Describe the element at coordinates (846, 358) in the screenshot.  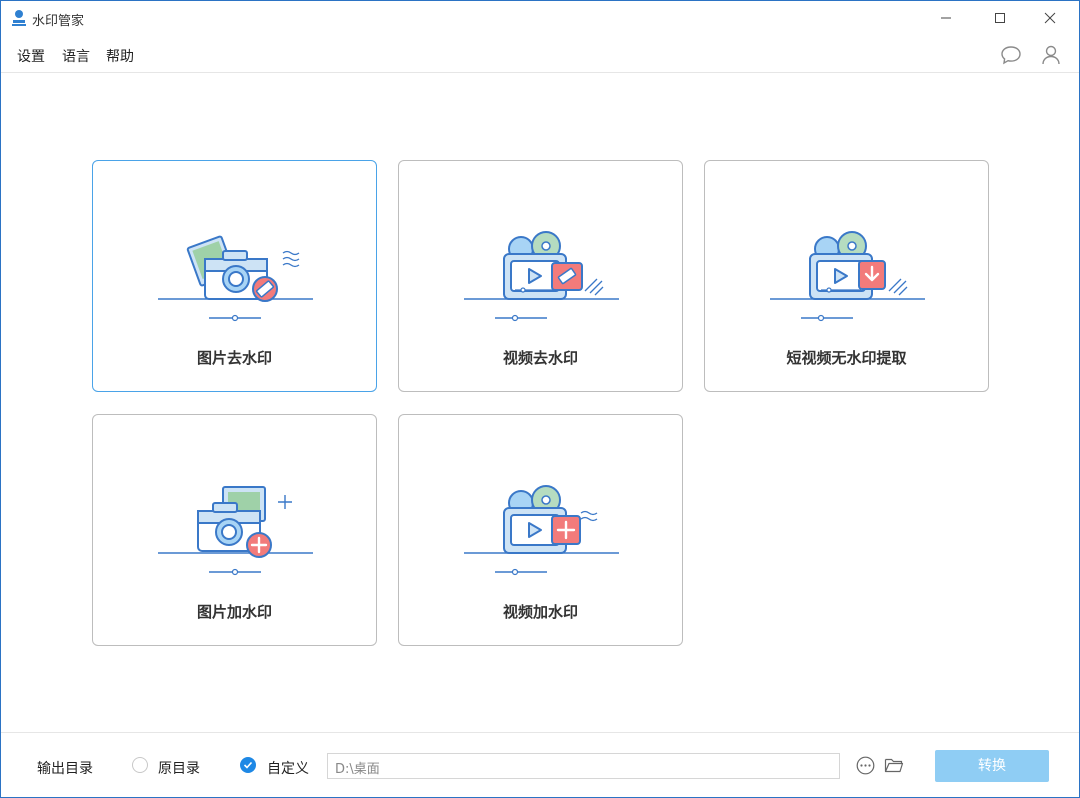
I see `card-label: 短视频无水印提取` at that location.